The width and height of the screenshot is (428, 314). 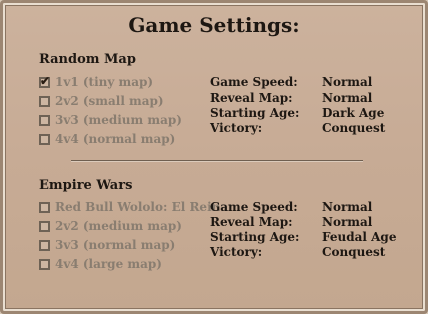 I want to click on empire-wars-option-2v2: 2v2 (medium map), so click(x=110, y=226).